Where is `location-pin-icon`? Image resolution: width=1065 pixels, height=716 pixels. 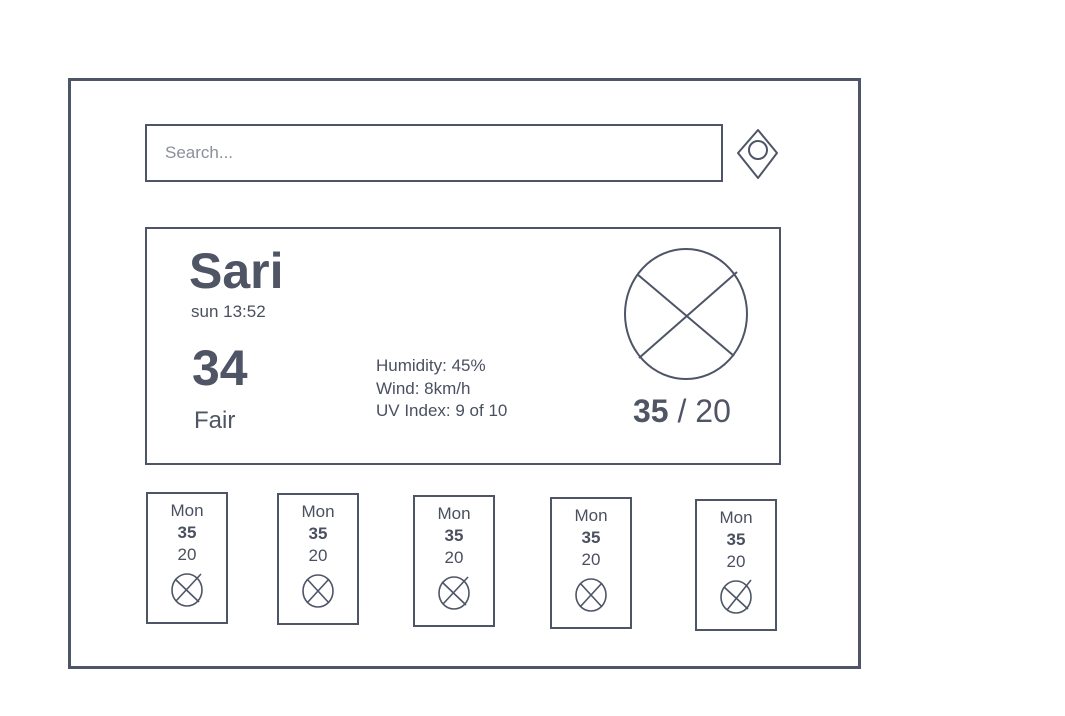 location-pin-icon is located at coordinates (758, 154).